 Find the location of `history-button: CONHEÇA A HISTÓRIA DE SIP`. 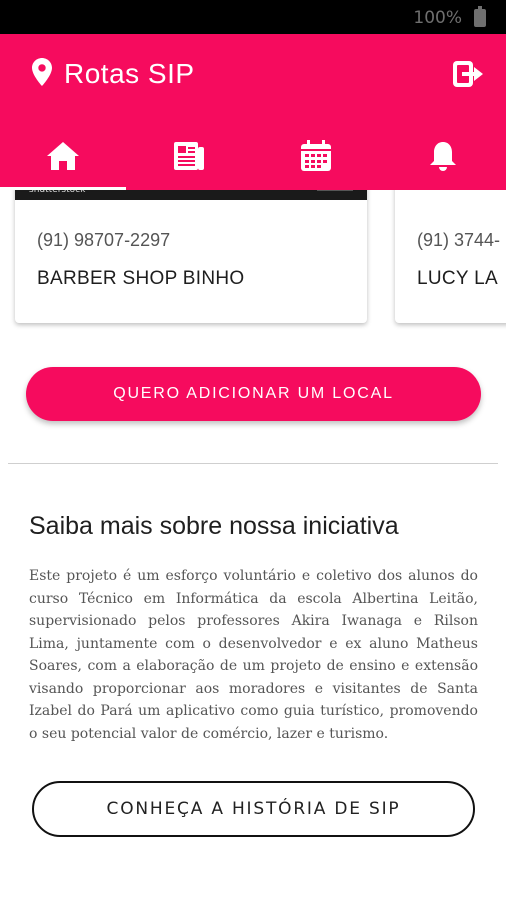

history-button: CONHEÇA A HISTÓRIA DE SIP is located at coordinates (253, 809).